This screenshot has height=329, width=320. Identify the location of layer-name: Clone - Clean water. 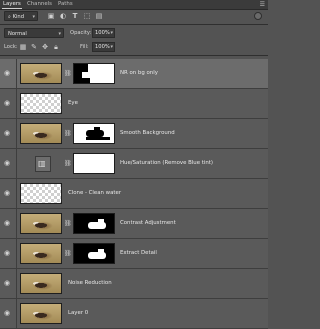
(95, 193).